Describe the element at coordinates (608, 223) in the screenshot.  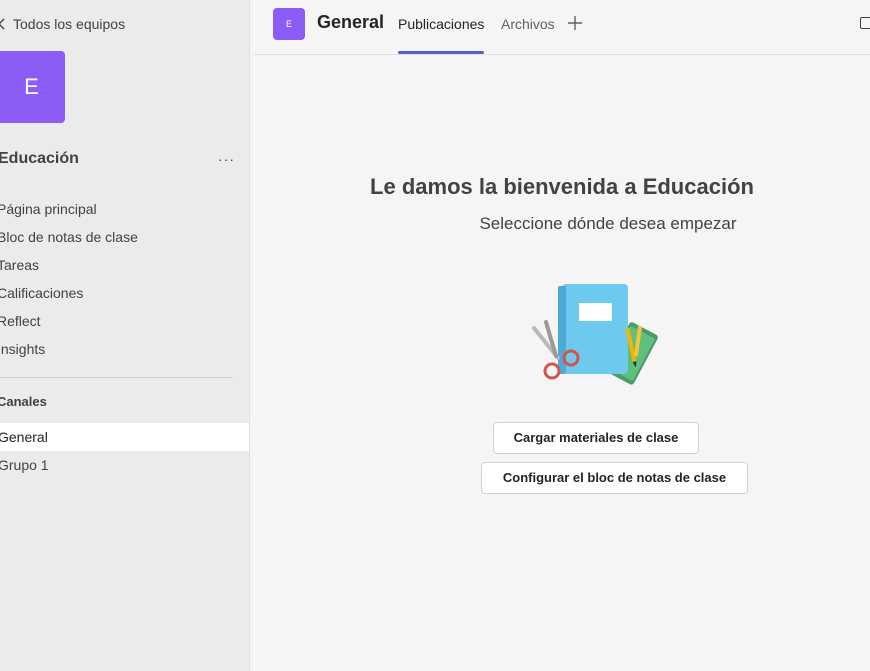
I see `welcome-subtitle: Seleccione dónde desea empezar` at that location.